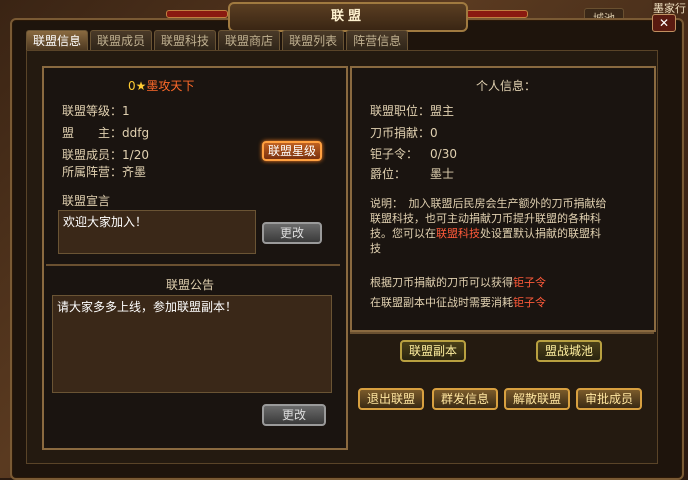  Describe the element at coordinates (136, 133) in the screenshot. I see `leader-value: ddfg` at that location.